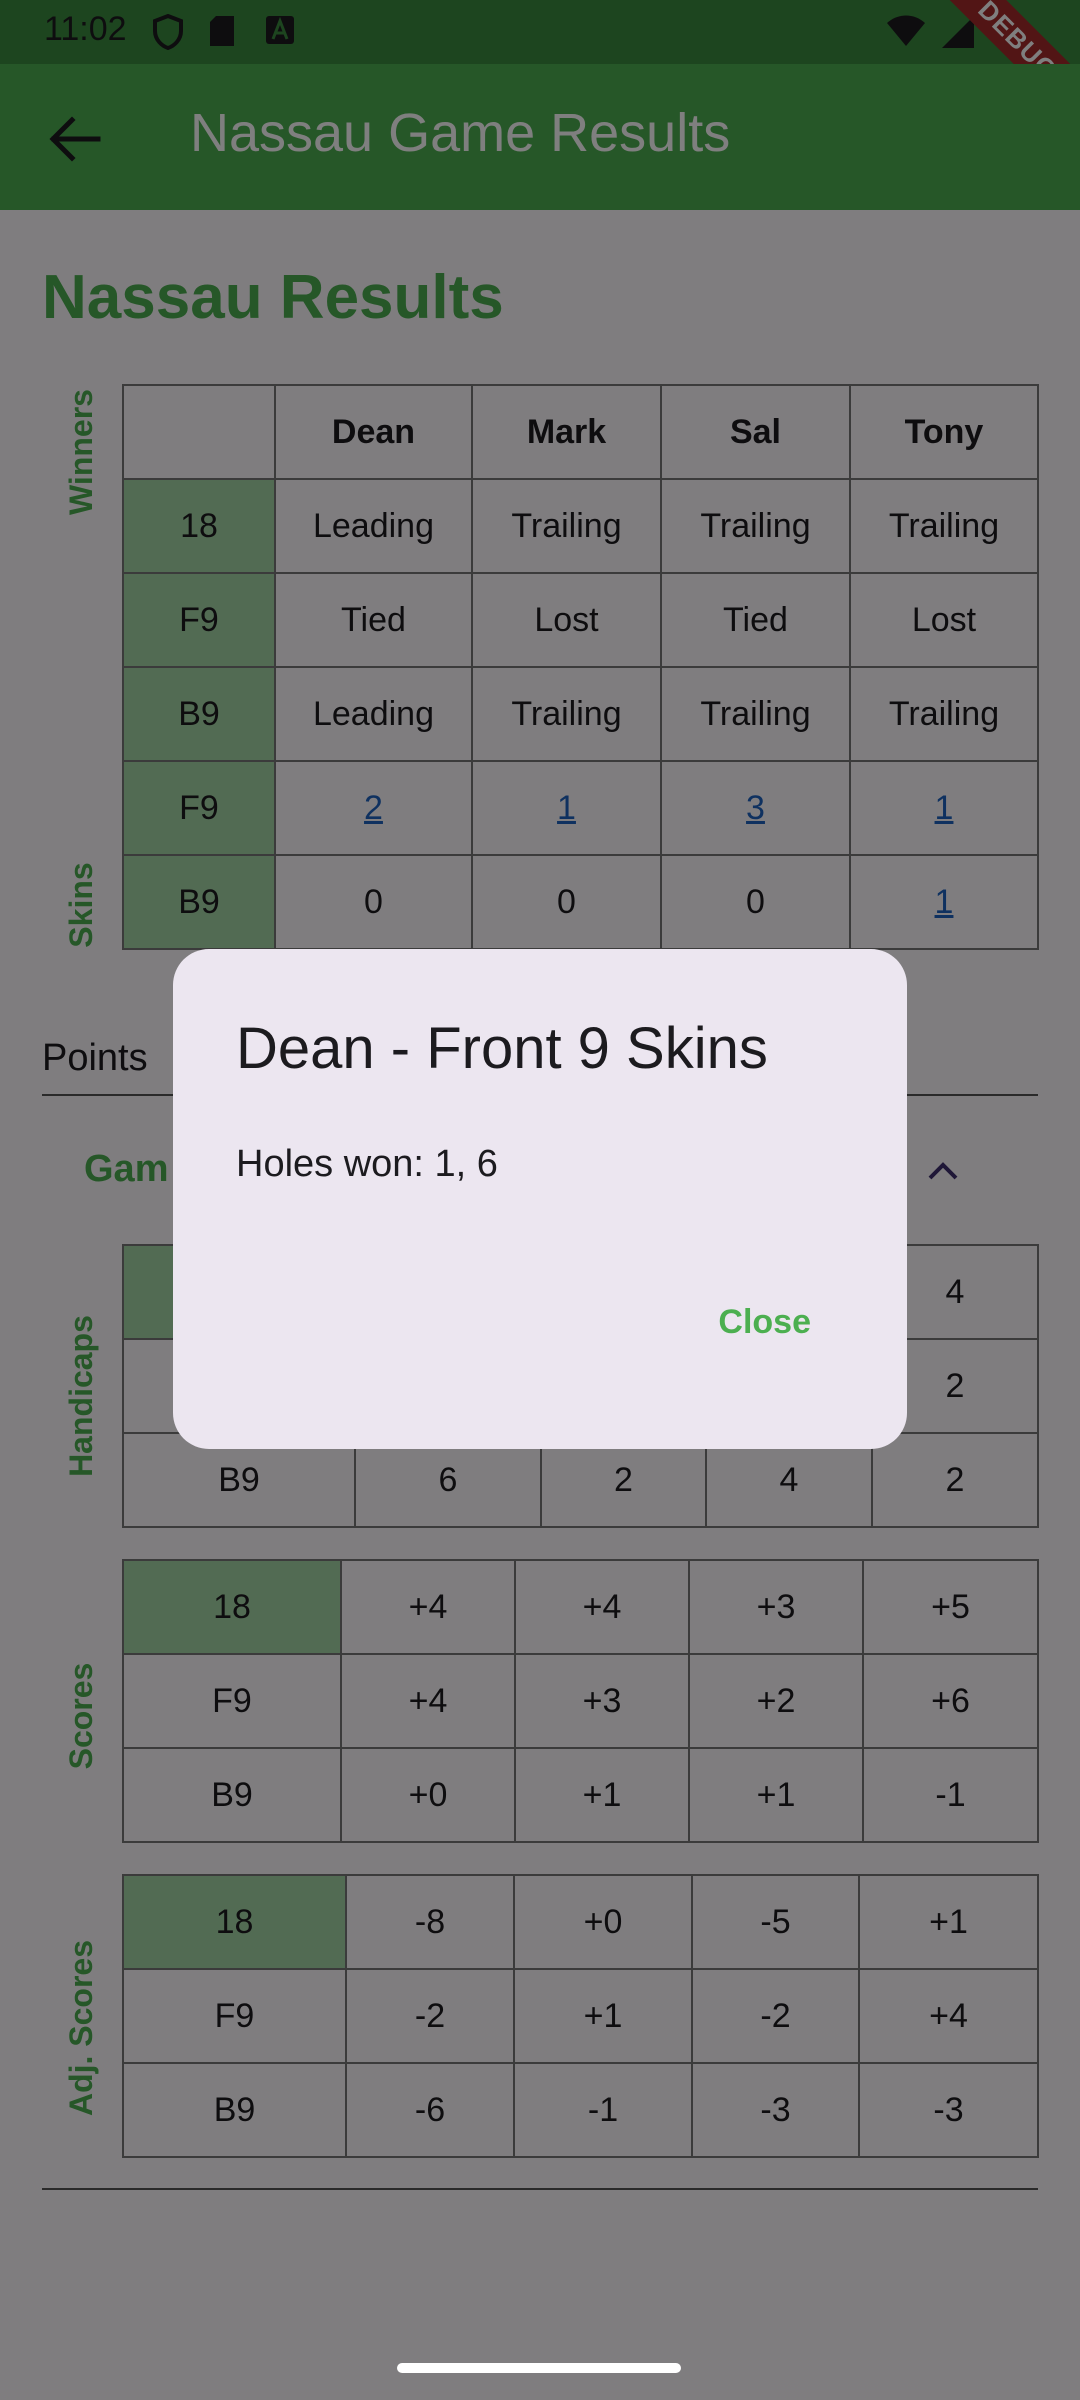  What do you see at coordinates (539, 2368) in the screenshot?
I see `gesture-handle` at bounding box center [539, 2368].